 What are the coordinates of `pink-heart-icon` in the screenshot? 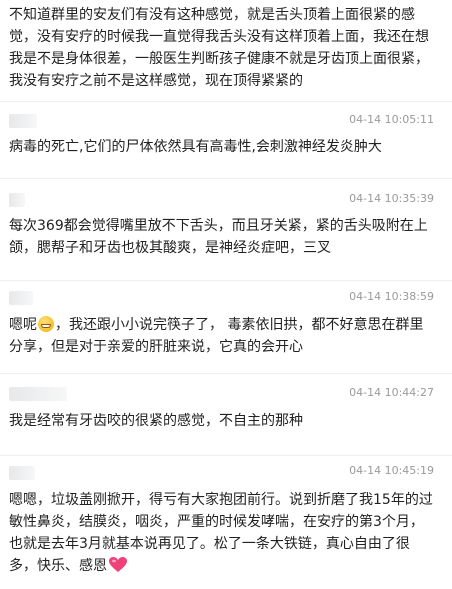 It's located at (118, 565).